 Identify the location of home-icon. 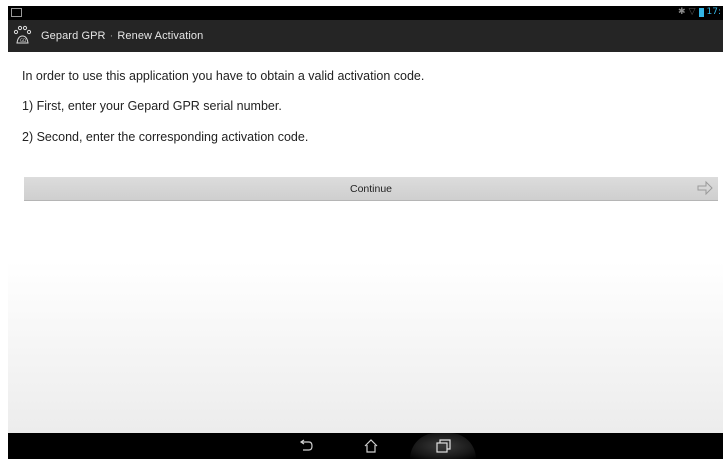
(371, 446).